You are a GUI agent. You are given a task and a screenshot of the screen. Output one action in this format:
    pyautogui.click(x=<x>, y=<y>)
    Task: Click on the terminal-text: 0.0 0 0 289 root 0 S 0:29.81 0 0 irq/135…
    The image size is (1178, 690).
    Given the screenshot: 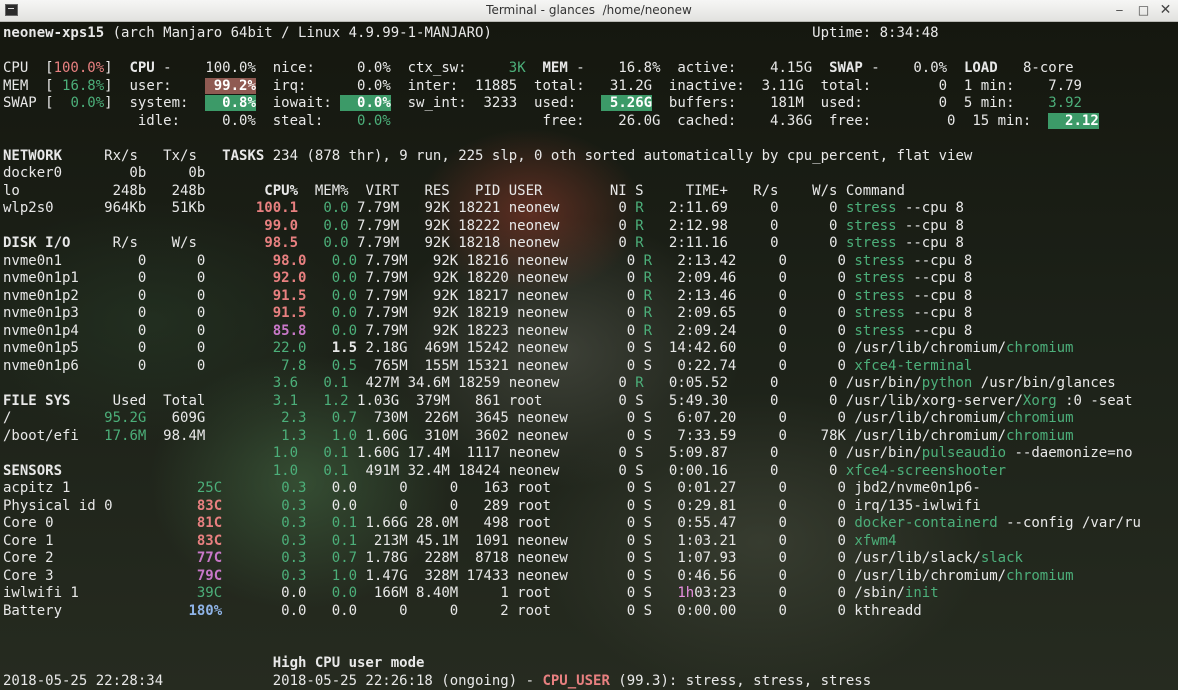 What is the action you would take?
    pyautogui.click(x=643, y=505)
    